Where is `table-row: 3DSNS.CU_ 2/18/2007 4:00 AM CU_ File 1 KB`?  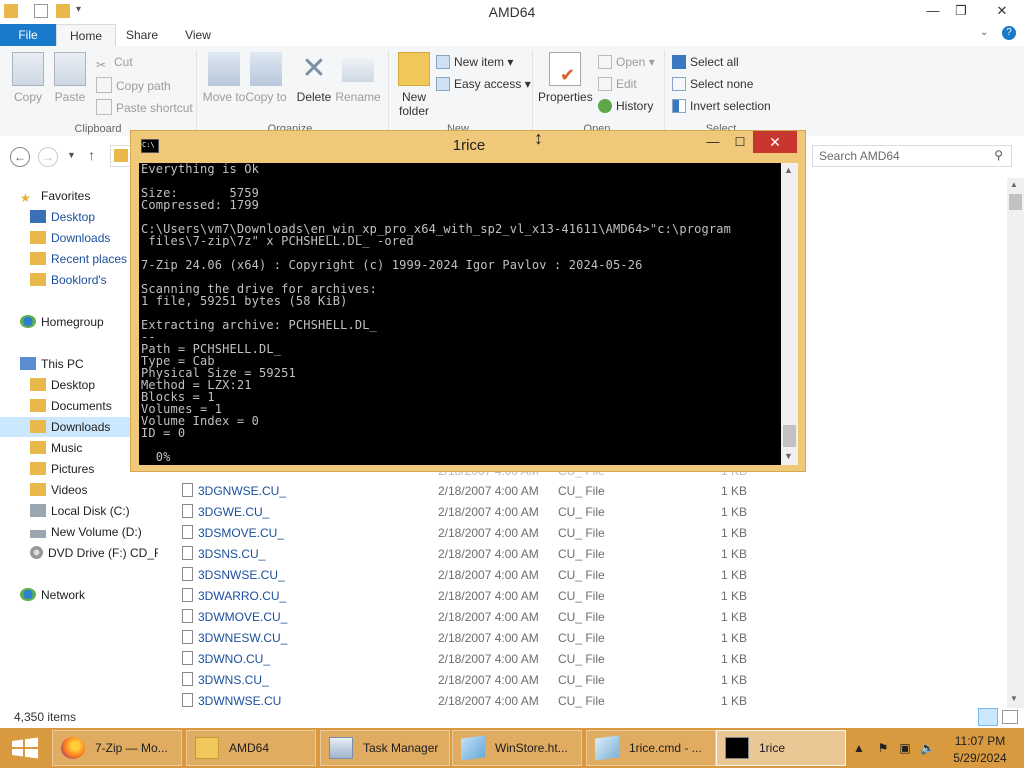
table-row: 3DSNS.CU_ 2/18/2007 4:00 AM CU_ File 1 KB is located at coordinates (588, 554).